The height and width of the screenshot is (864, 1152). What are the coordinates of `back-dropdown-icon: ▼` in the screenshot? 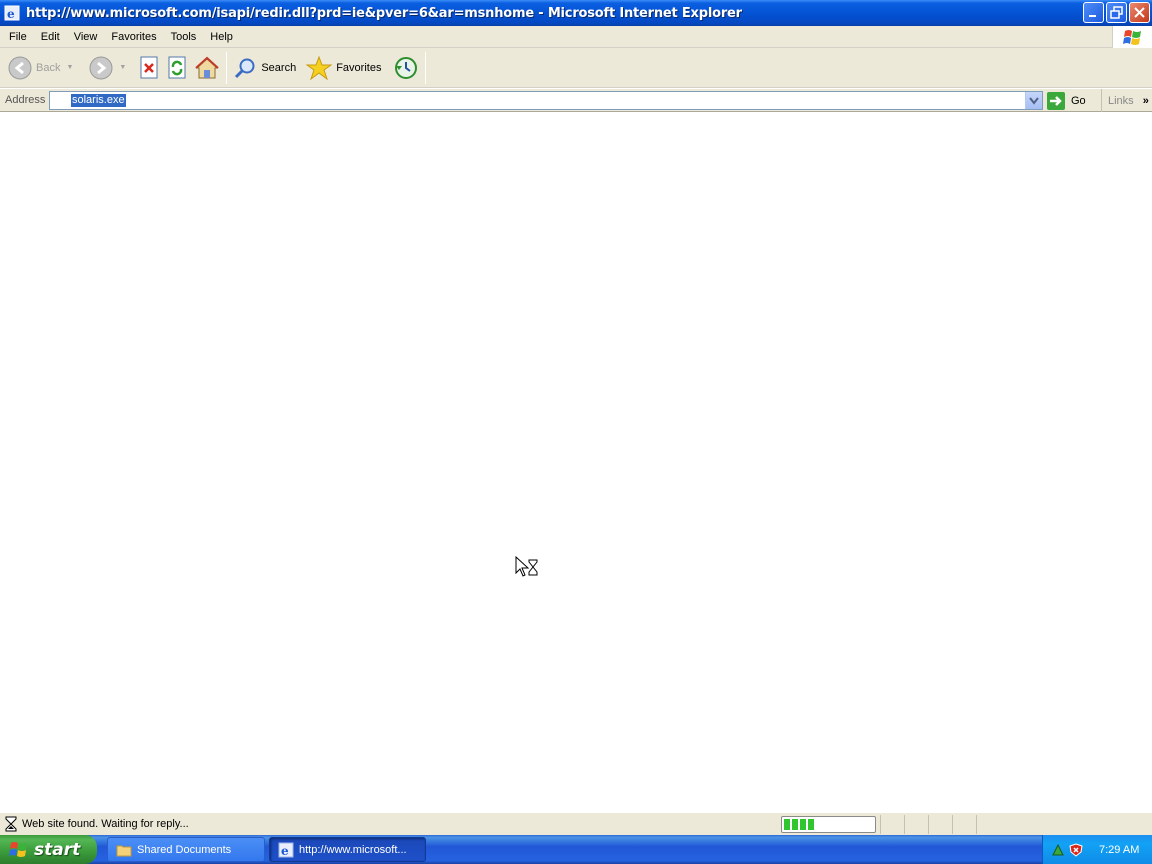 It's located at (69, 67).